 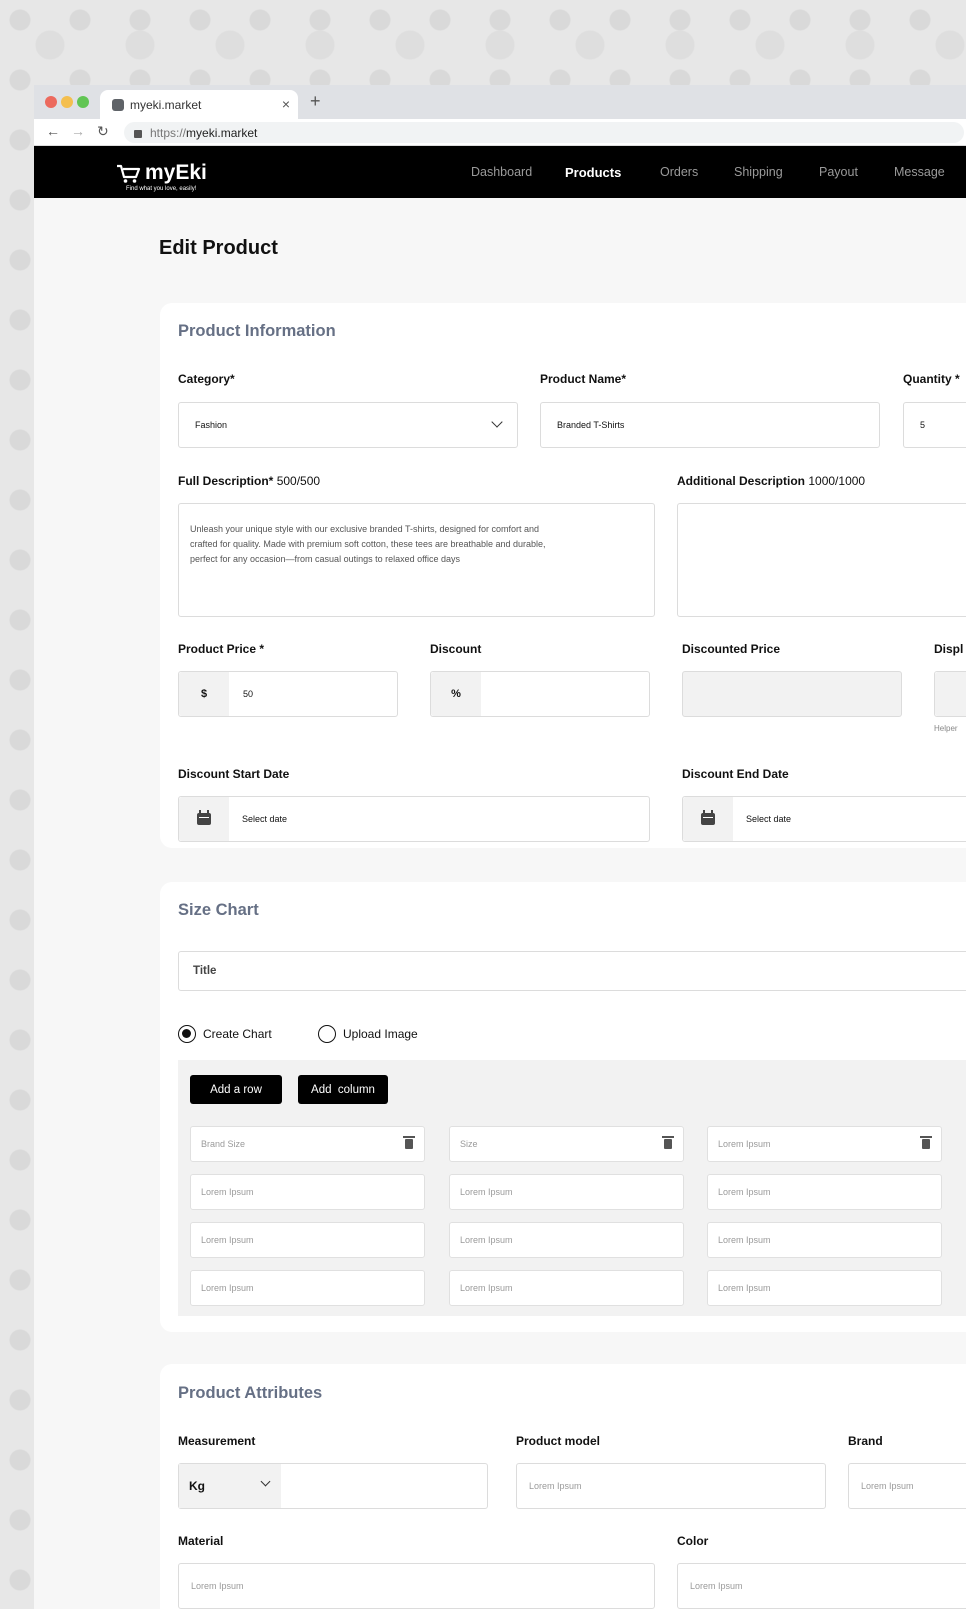 What do you see at coordinates (168, 132) in the screenshot?
I see `url-scheme: https://` at bounding box center [168, 132].